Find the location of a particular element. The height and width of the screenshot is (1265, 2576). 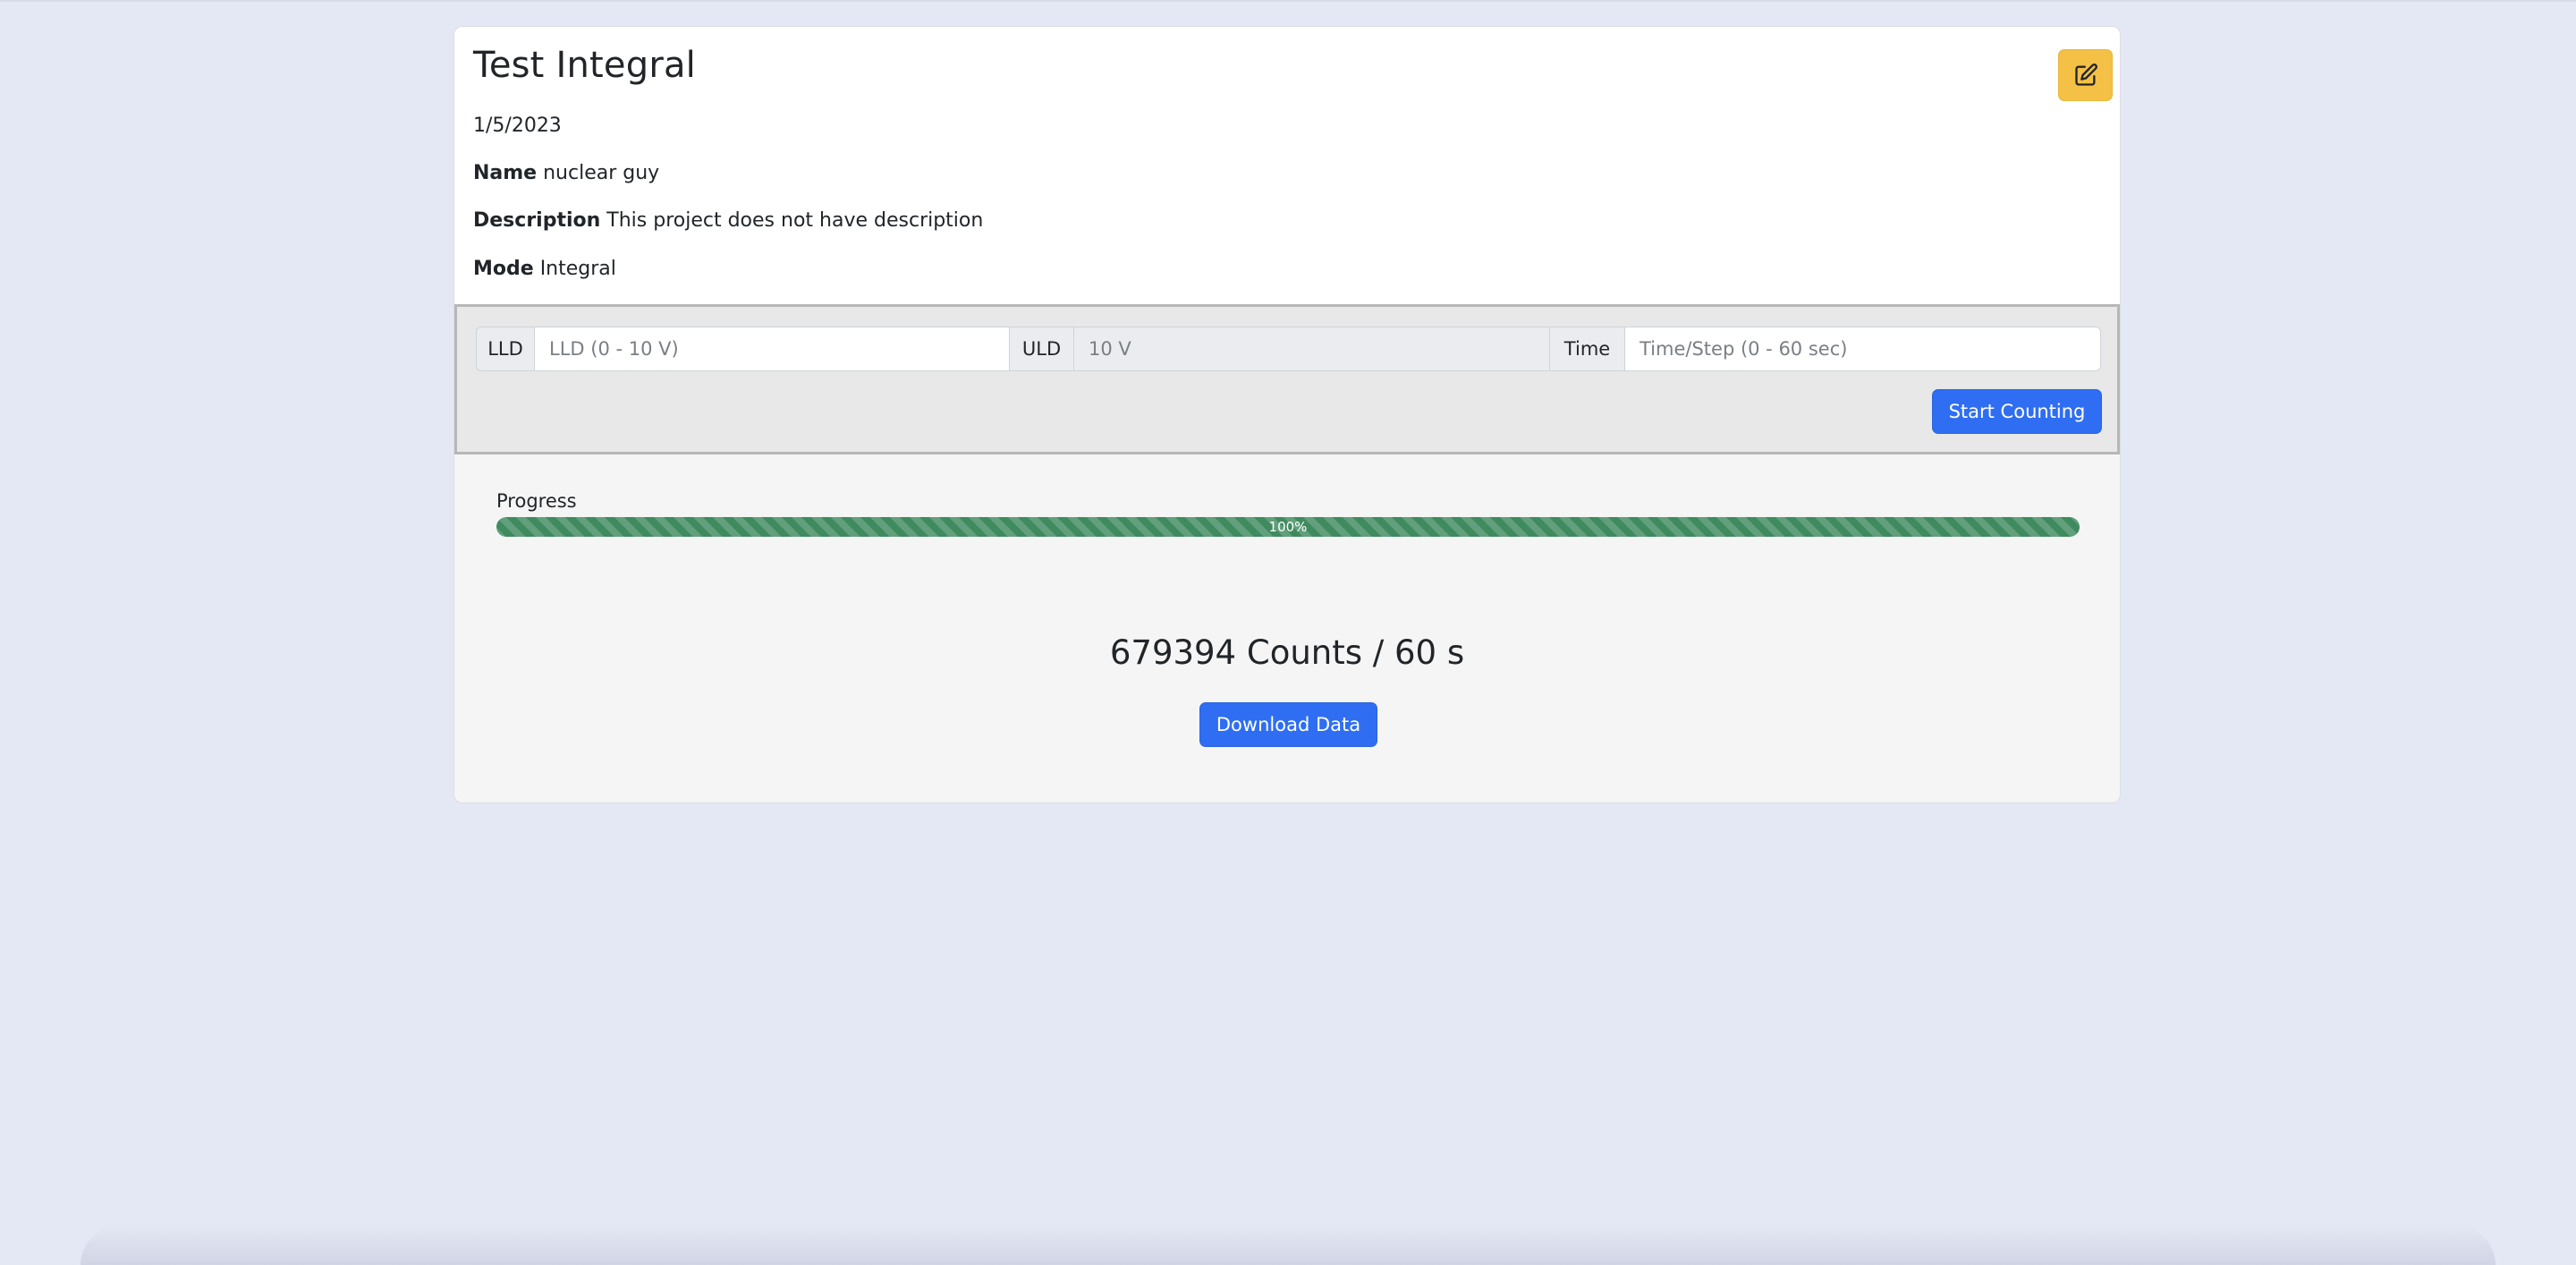

time-field-wrap is located at coordinates (1863, 349).